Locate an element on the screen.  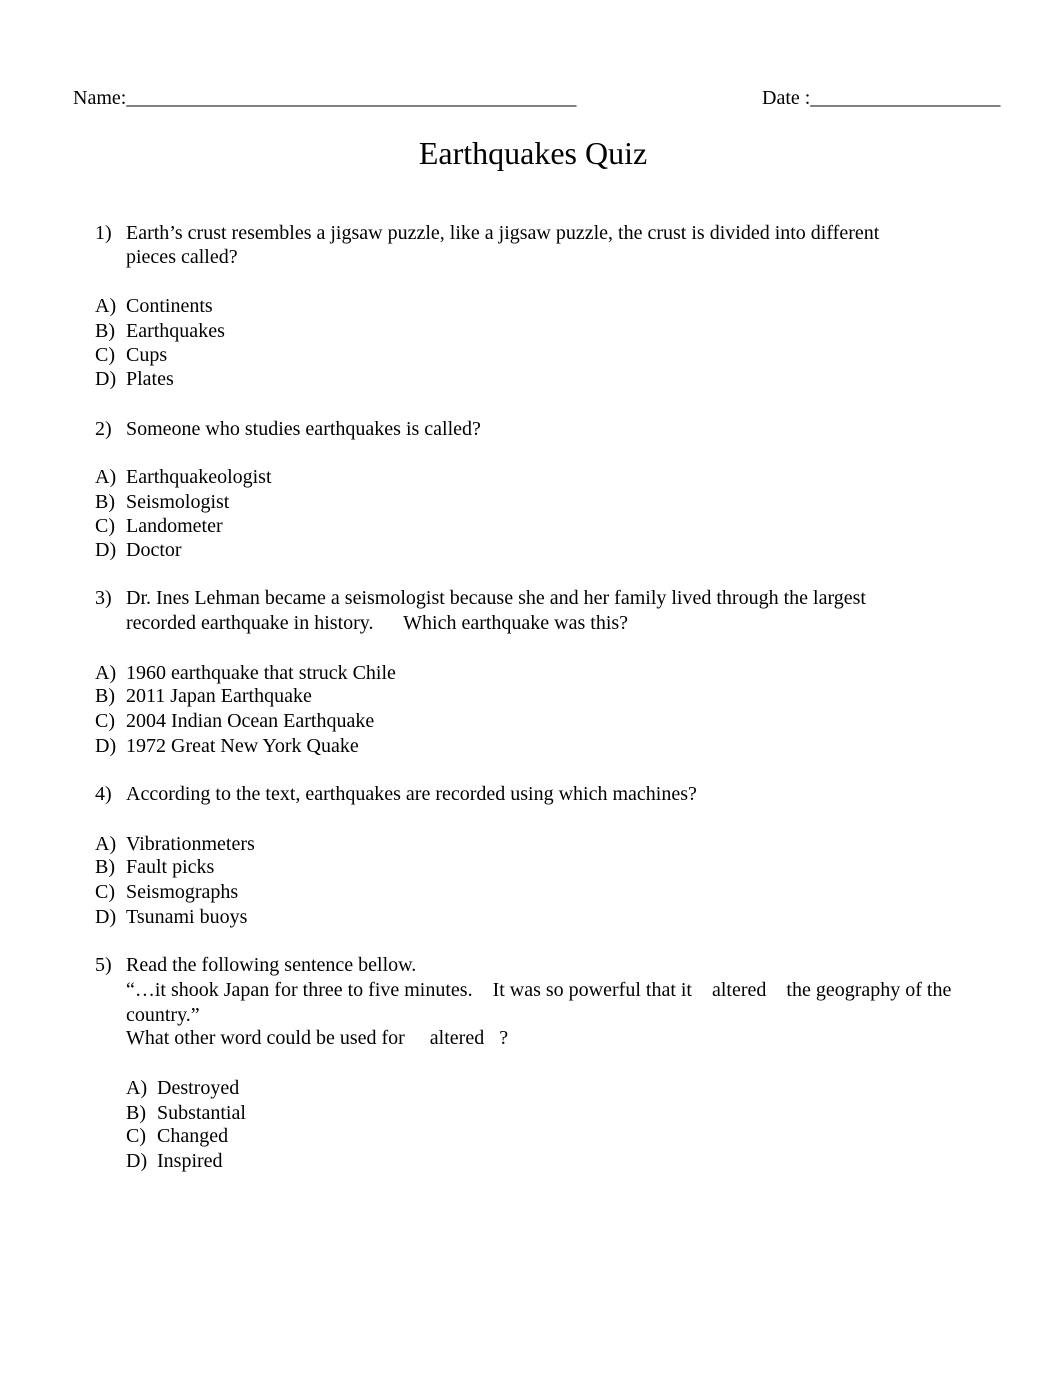
option-text: 2011 Japan Earthquake is located at coordinates (219, 696).